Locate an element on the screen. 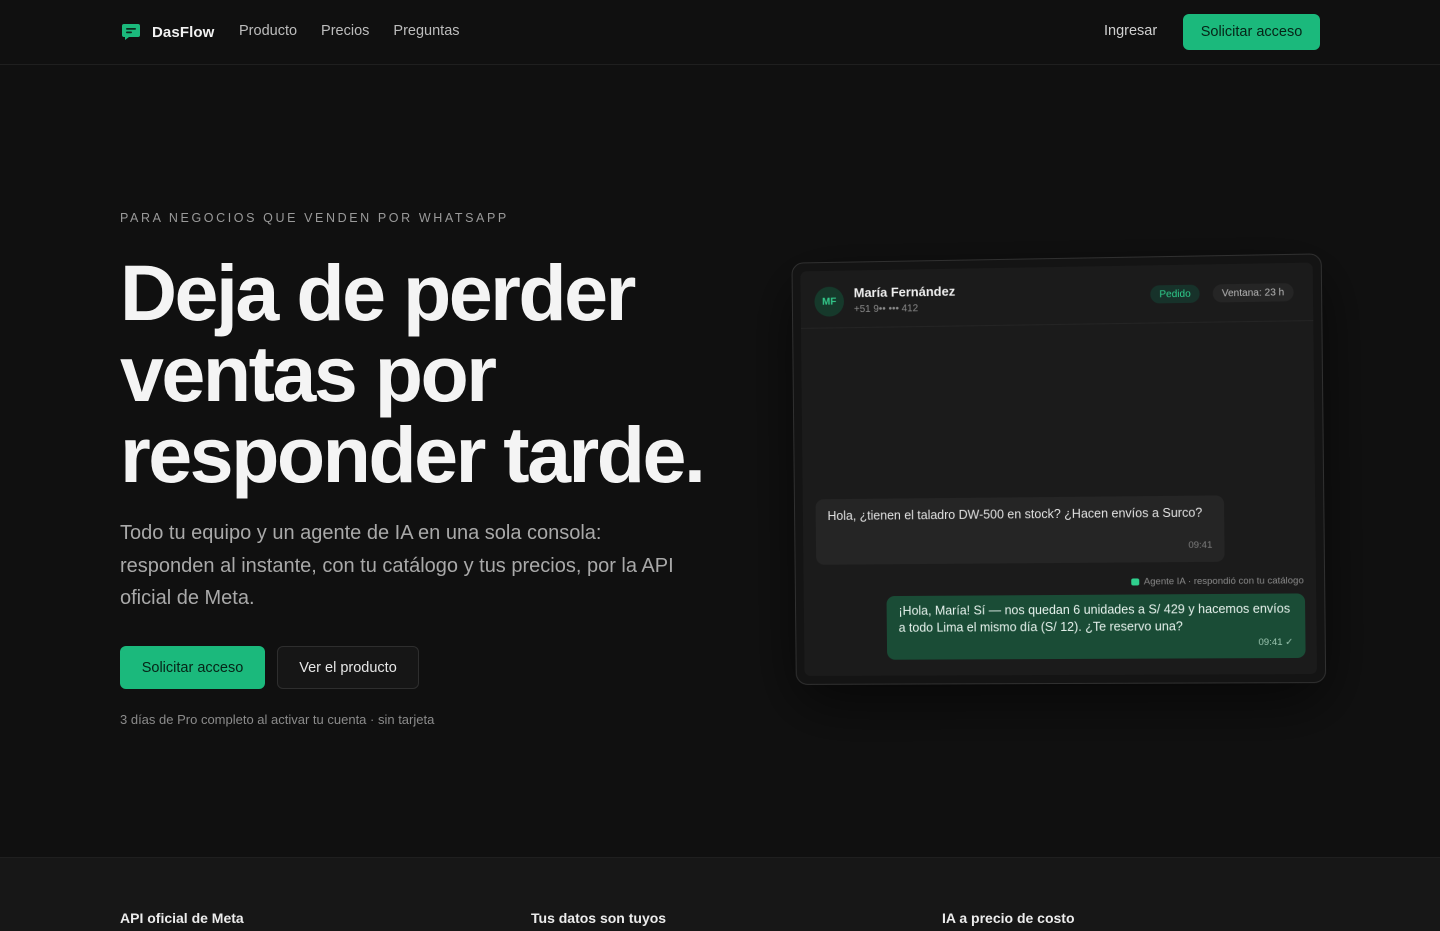 The width and height of the screenshot is (1440, 931). ai-agent-label: Agente IA · respondió con tu catálogo is located at coordinates (1217, 581).